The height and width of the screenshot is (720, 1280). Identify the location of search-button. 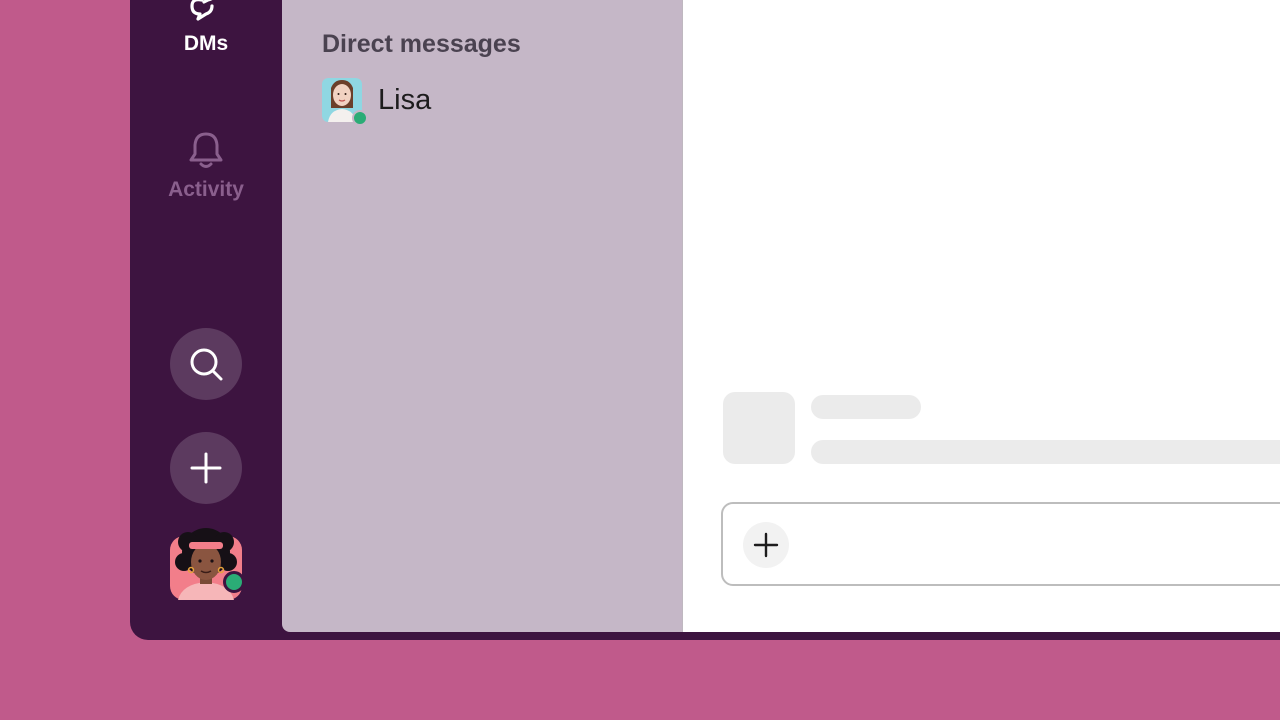
(206, 364).